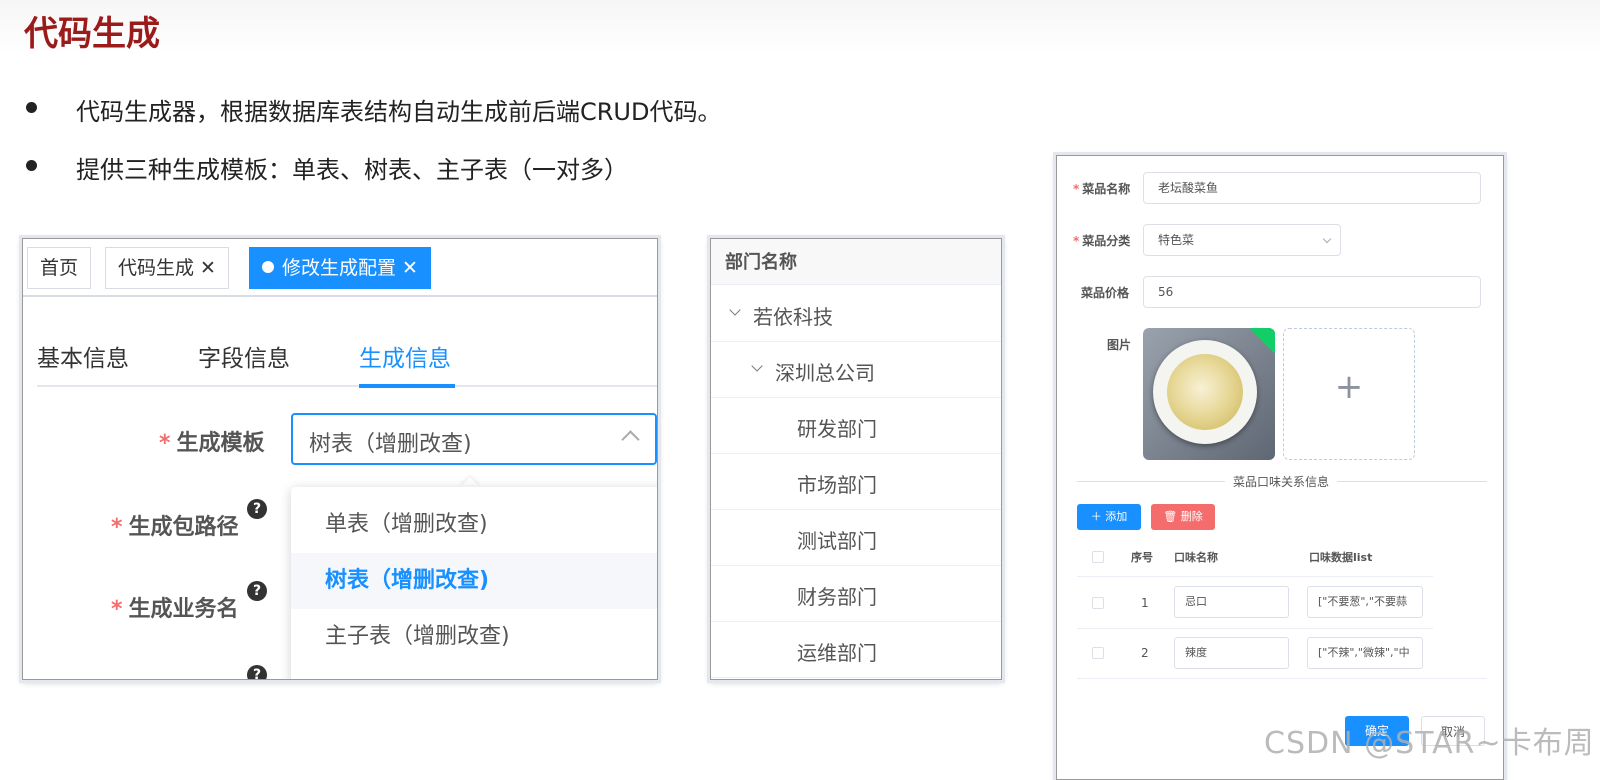  Describe the element at coordinates (761, 262) in the screenshot. I see `tree-header-label: 部门名称` at that location.